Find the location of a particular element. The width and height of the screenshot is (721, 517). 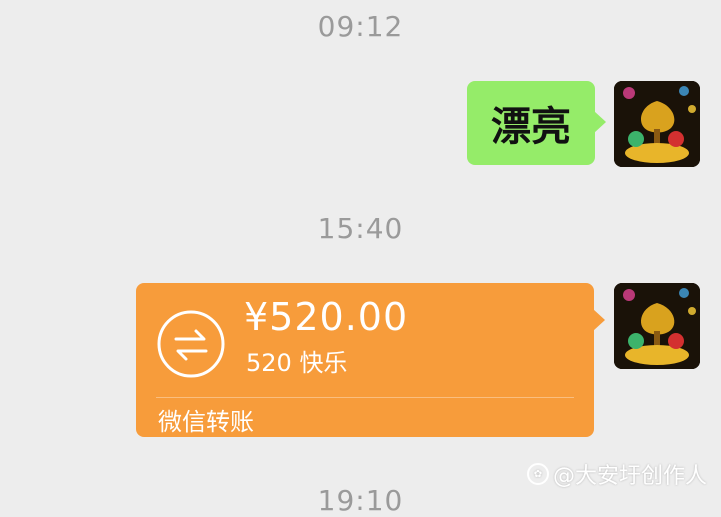

transfer-footer-label: 微信转账 is located at coordinates (206, 422).